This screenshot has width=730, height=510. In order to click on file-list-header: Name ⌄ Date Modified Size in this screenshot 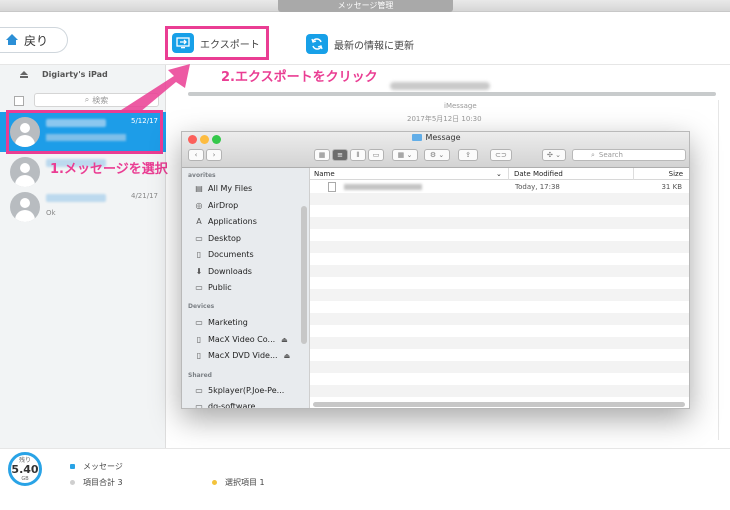, I will do `click(499, 174)`.